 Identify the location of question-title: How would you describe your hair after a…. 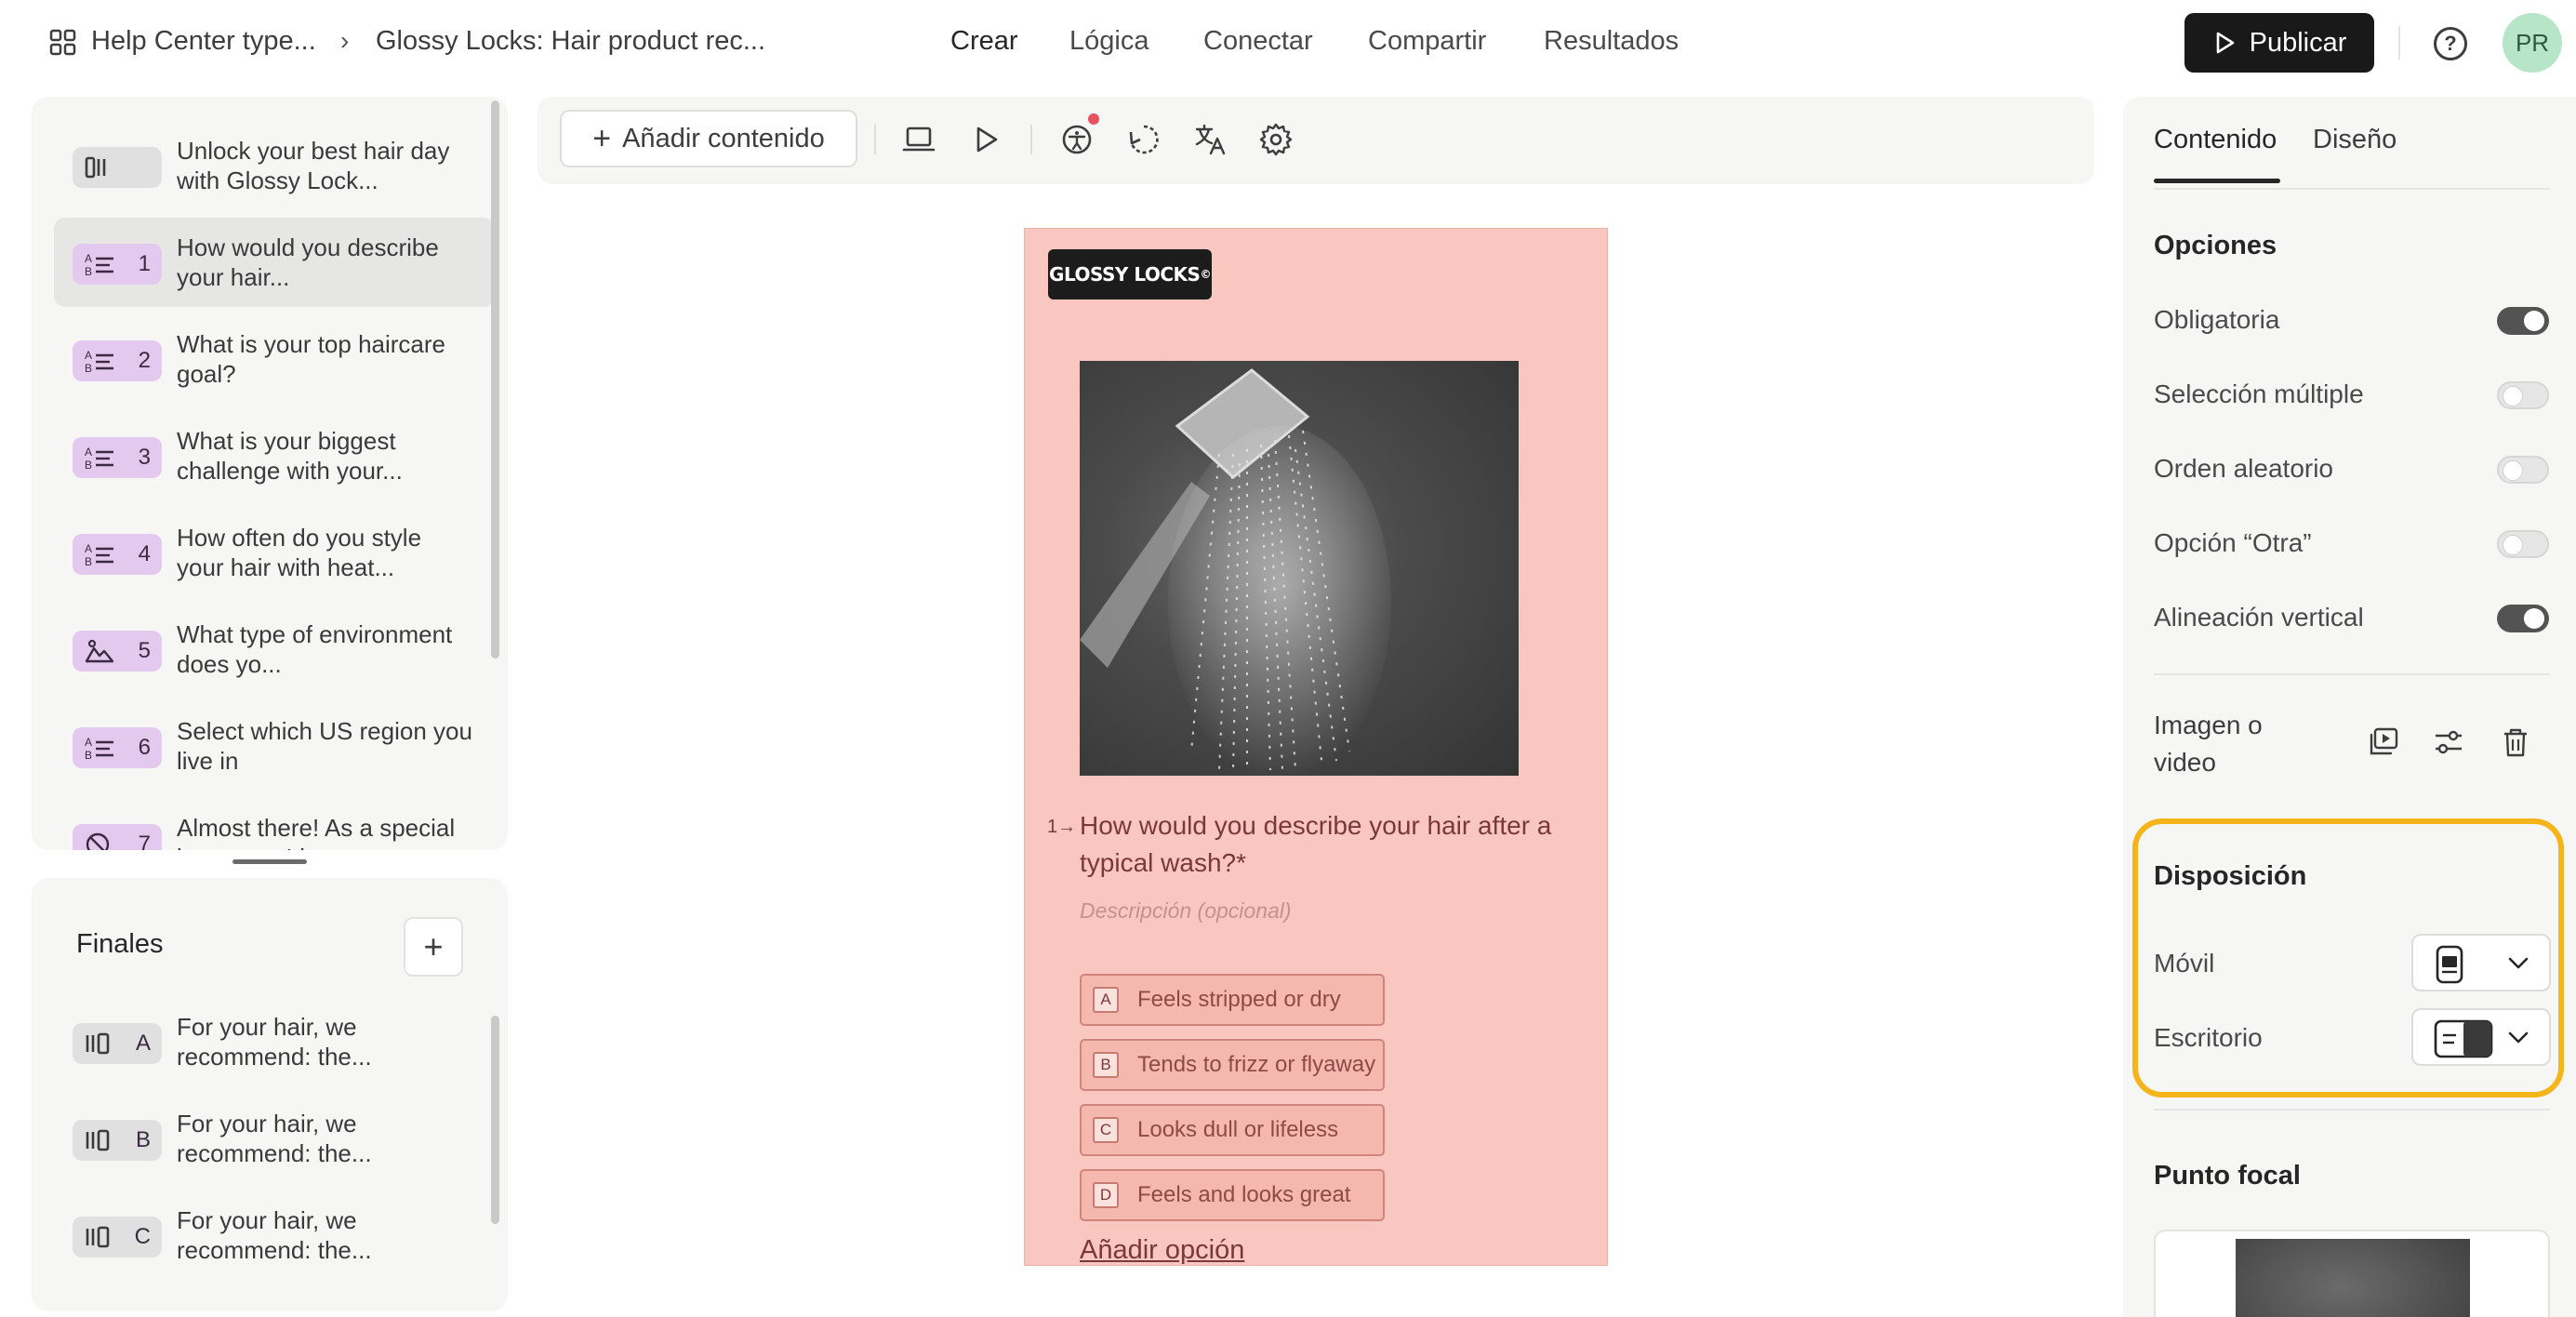
(1321, 844).